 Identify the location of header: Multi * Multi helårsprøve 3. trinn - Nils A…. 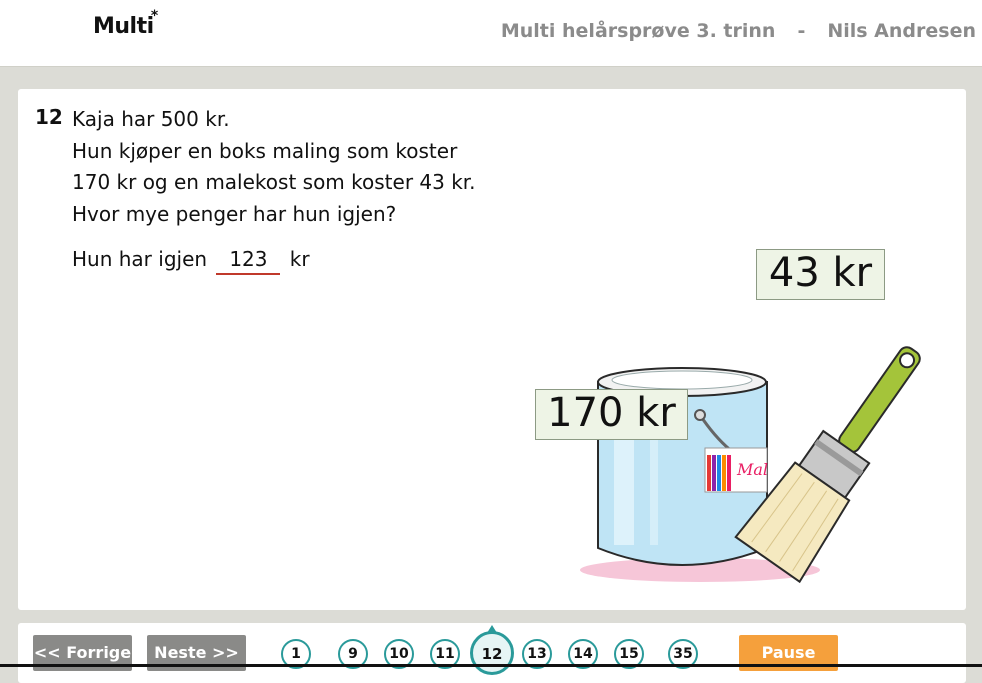
(491, 33).